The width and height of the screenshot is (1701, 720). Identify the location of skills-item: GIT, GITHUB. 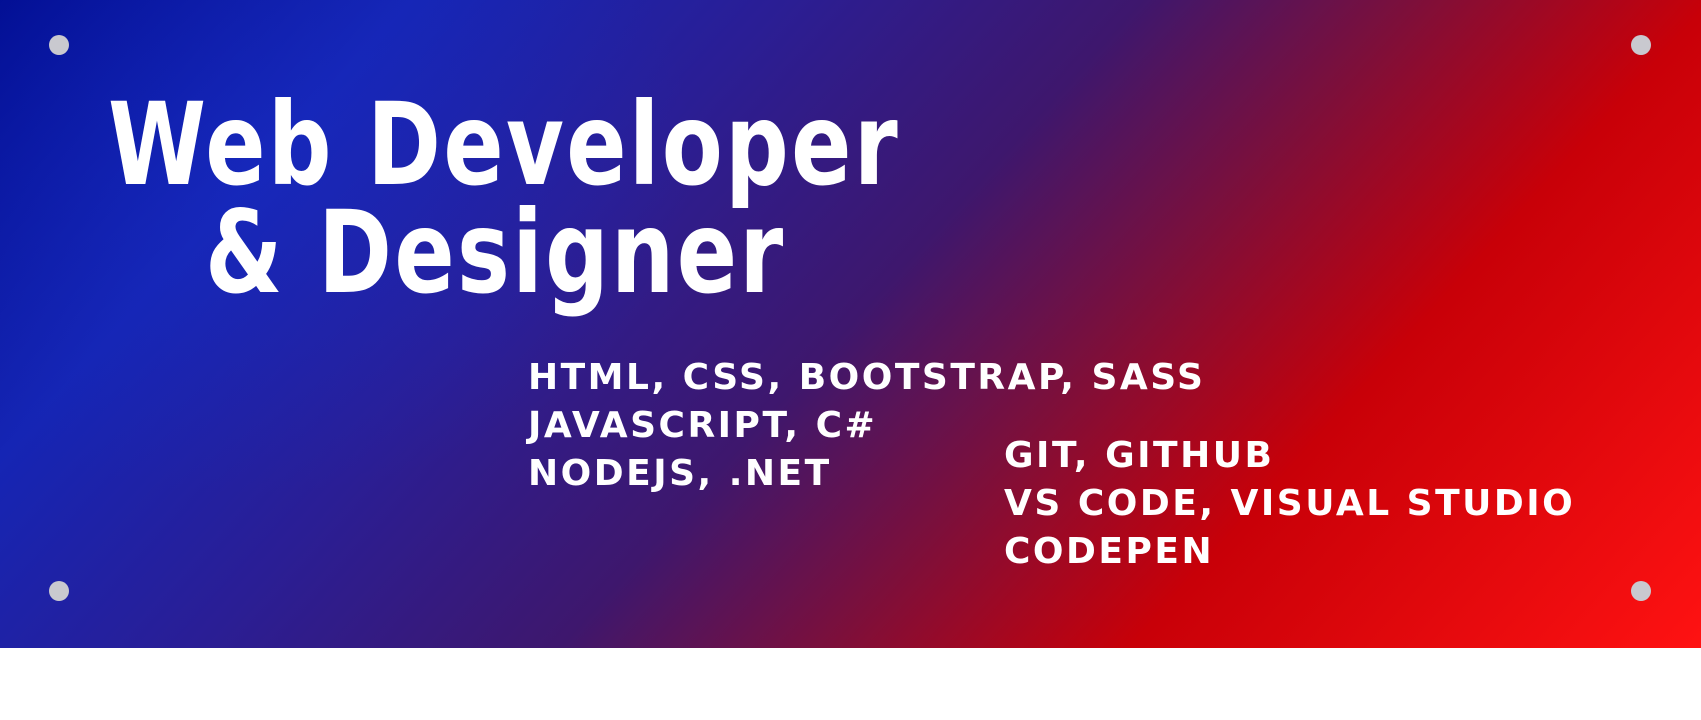
(1139, 455).